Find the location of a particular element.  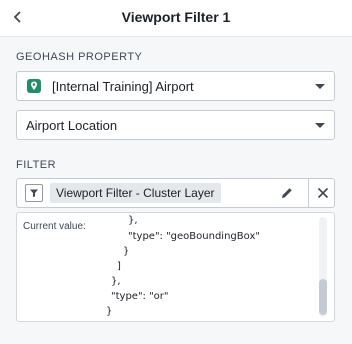

scrollbar-thumb is located at coordinates (323, 297).